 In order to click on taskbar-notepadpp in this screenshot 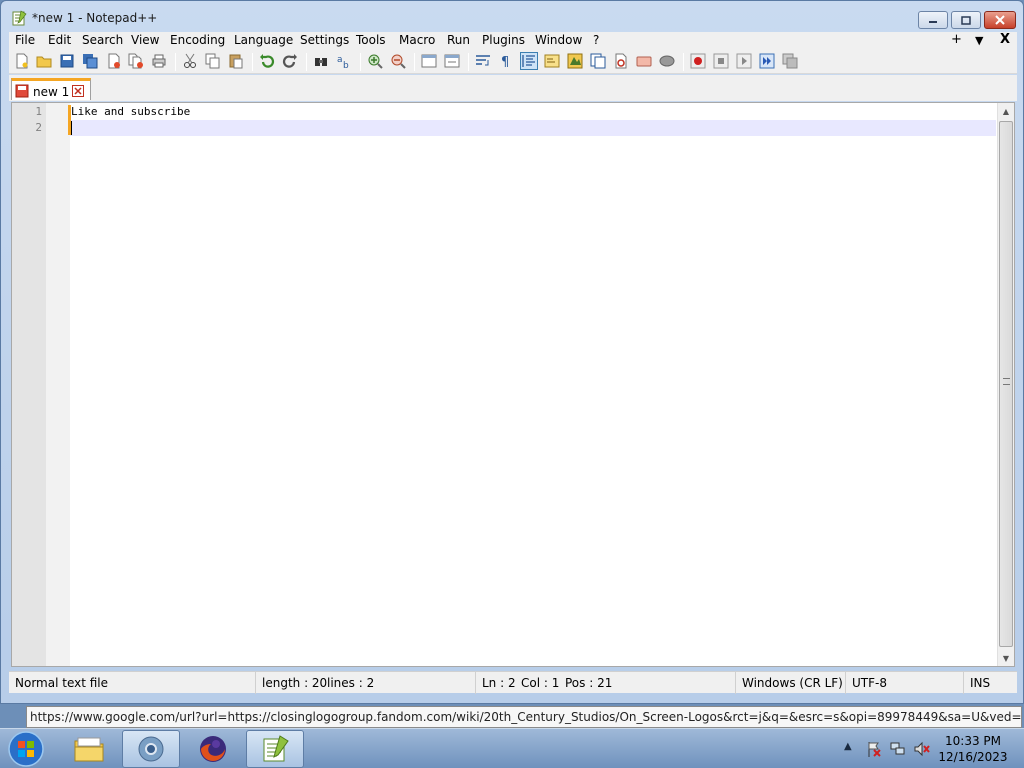, I will do `click(275, 749)`.